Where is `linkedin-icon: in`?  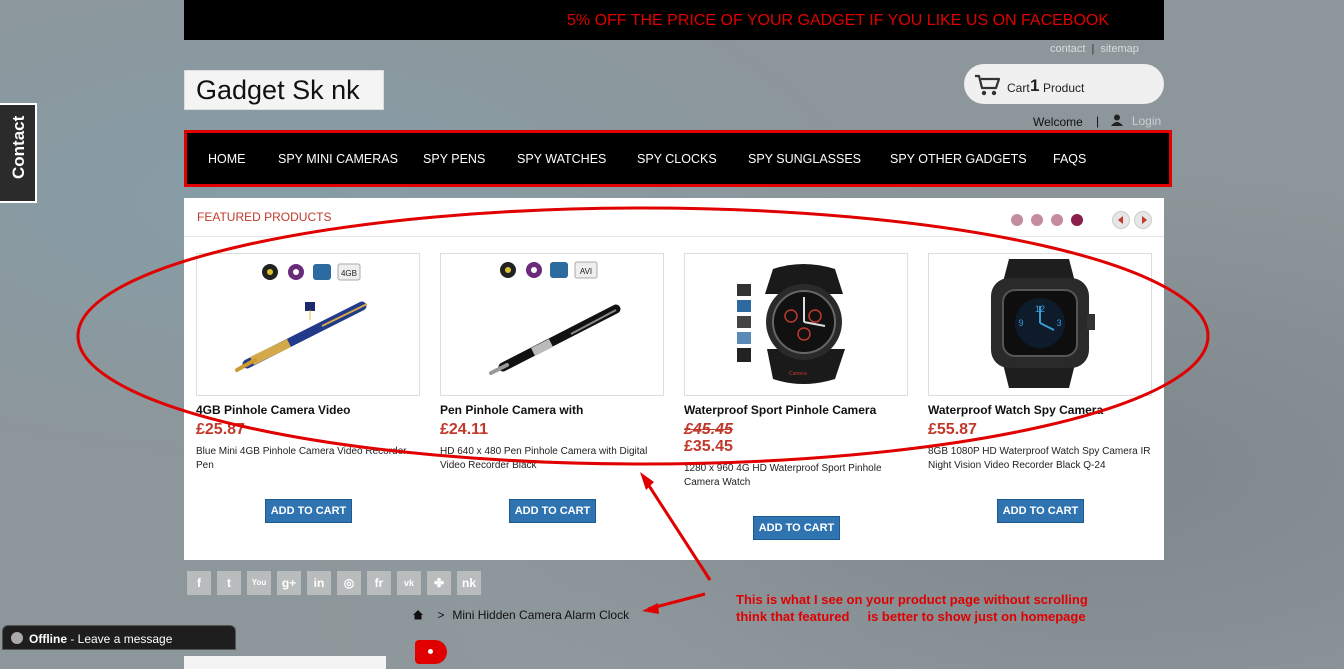
linkedin-icon: in is located at coordinates (319, 583).